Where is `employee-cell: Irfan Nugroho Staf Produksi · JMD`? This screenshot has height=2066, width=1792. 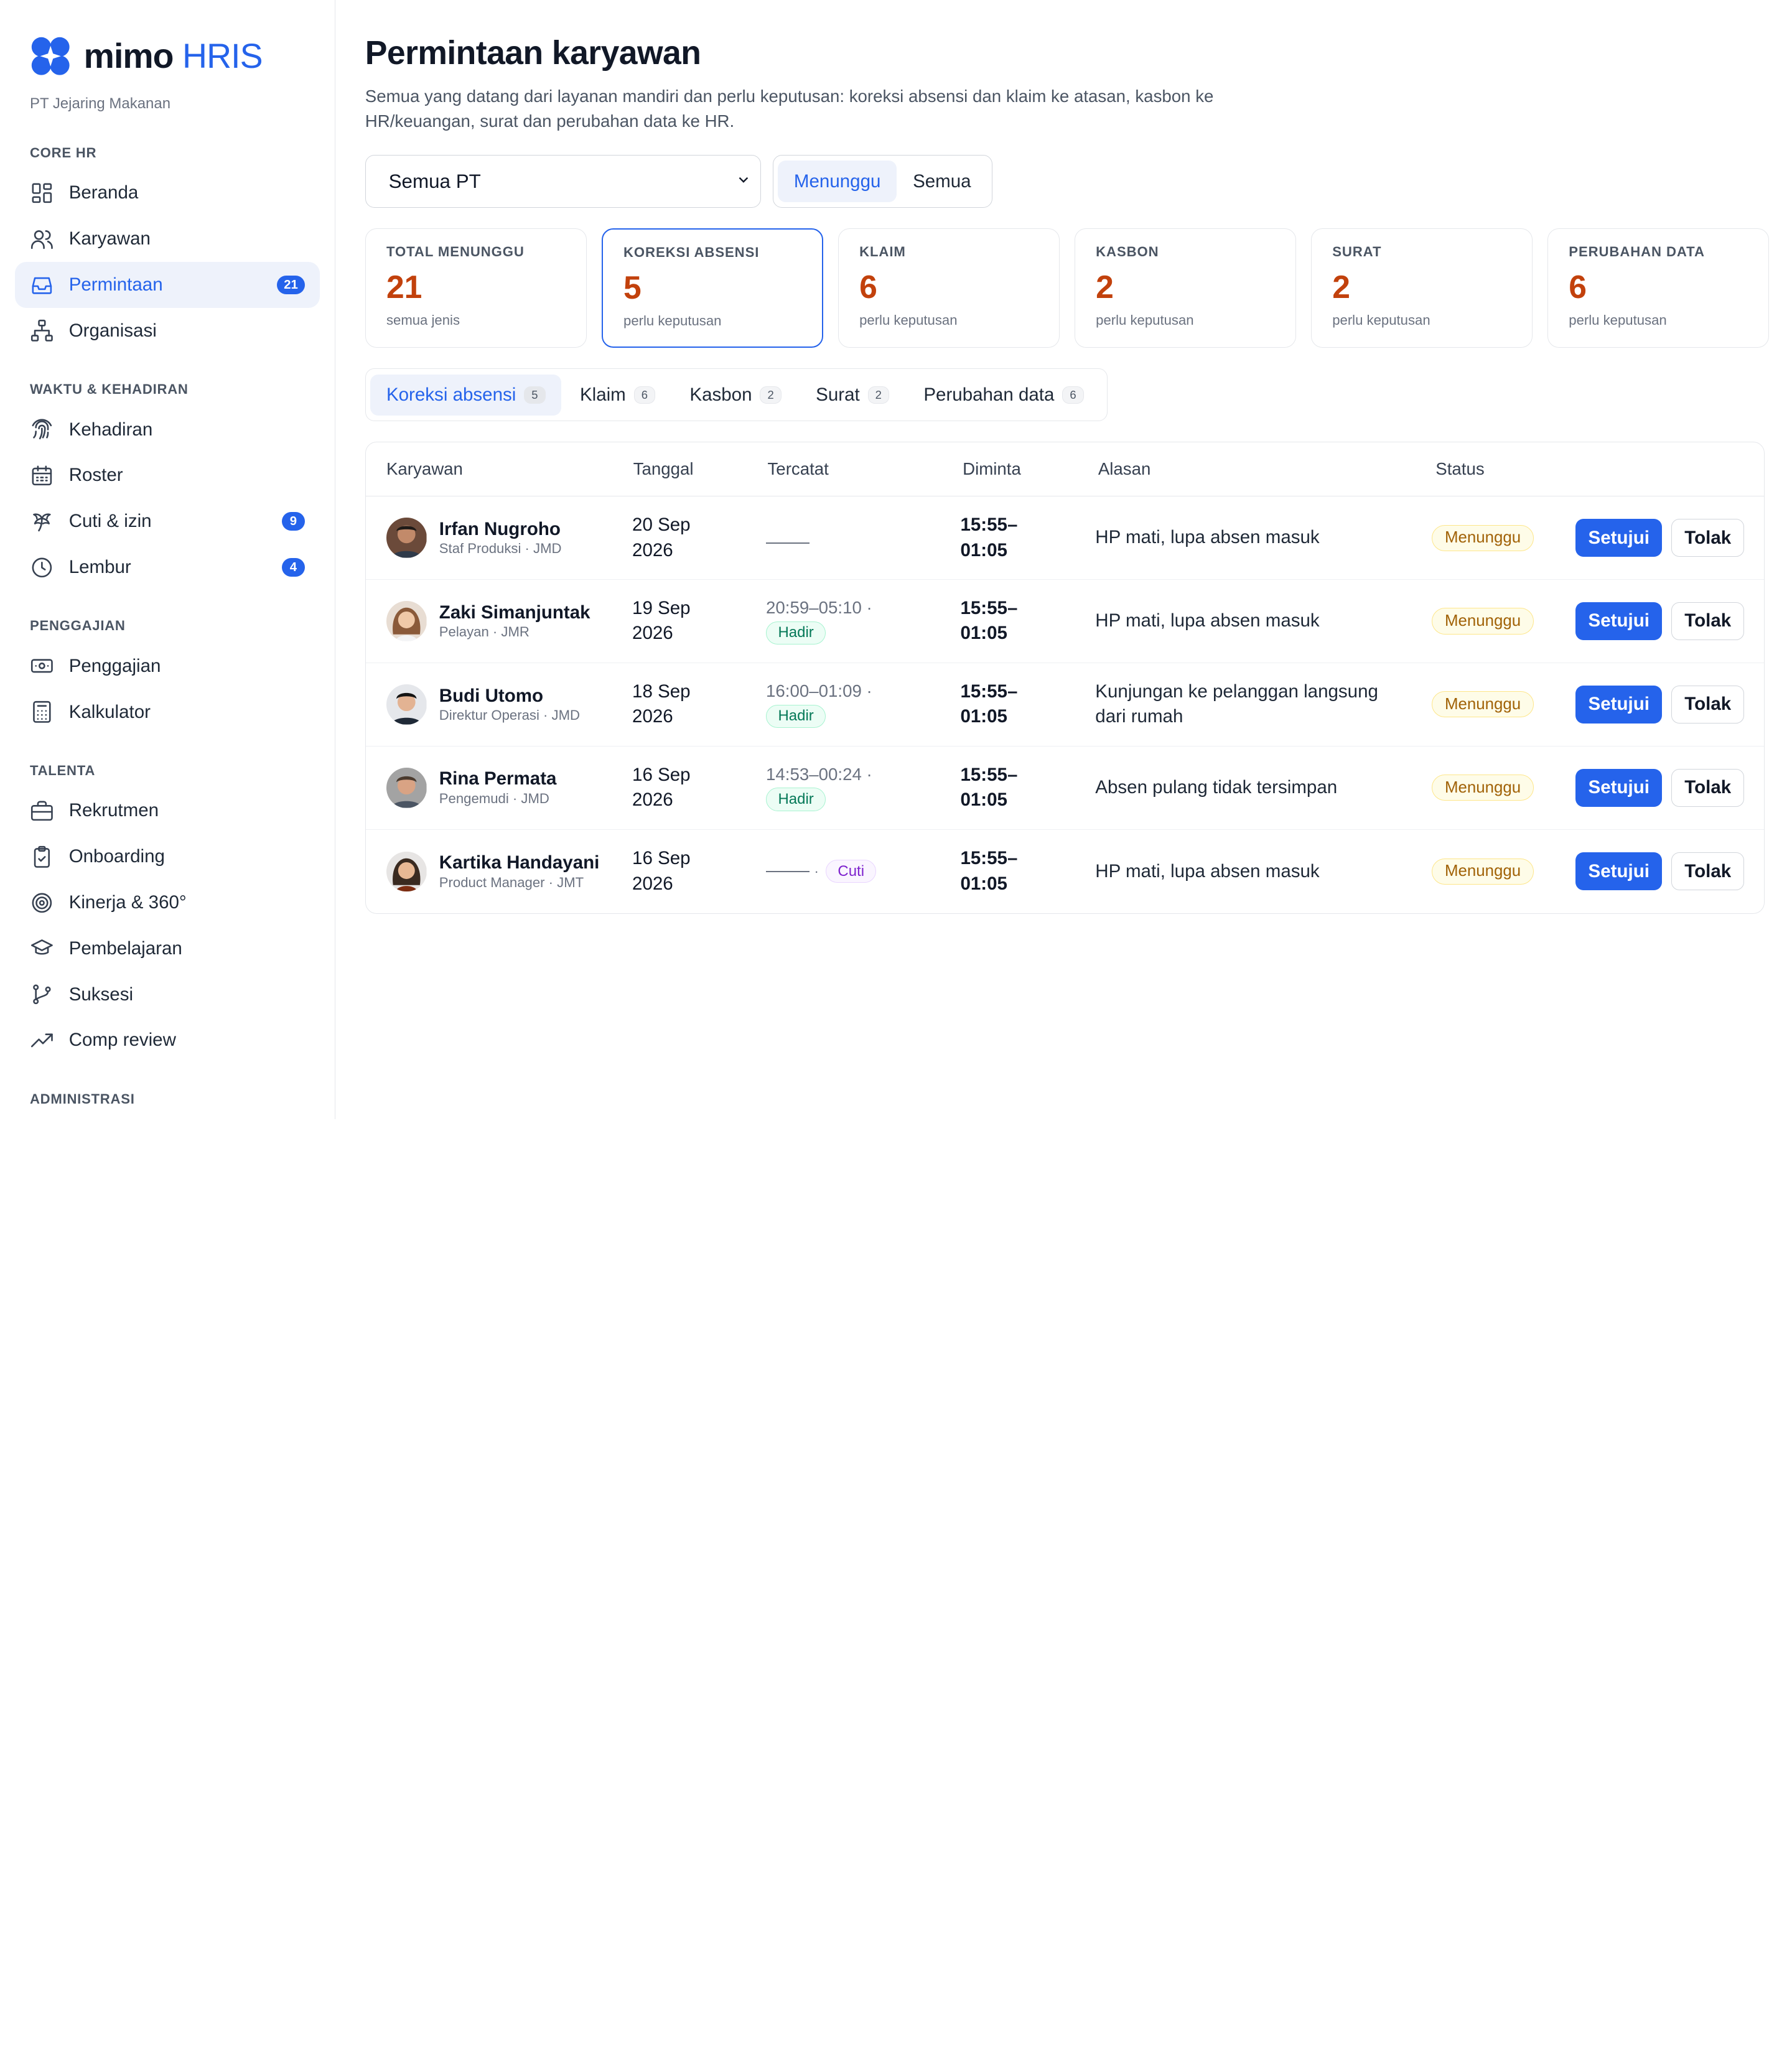
employee-cell: Irfan Nugroho Staf Produksi · JMD is located at coordinates (499, 538).